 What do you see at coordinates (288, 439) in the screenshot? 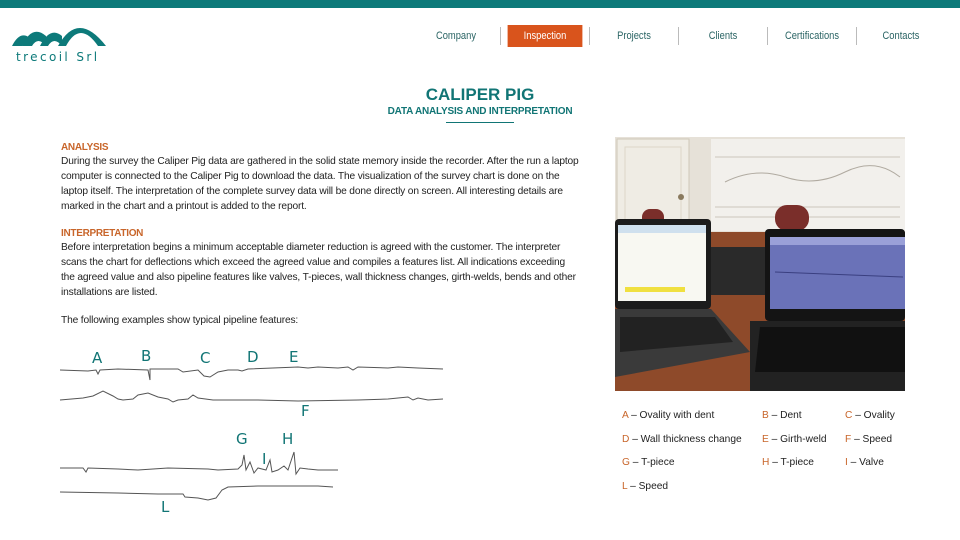
I see `chart-label-h: H` at bounding box center [288, 439].